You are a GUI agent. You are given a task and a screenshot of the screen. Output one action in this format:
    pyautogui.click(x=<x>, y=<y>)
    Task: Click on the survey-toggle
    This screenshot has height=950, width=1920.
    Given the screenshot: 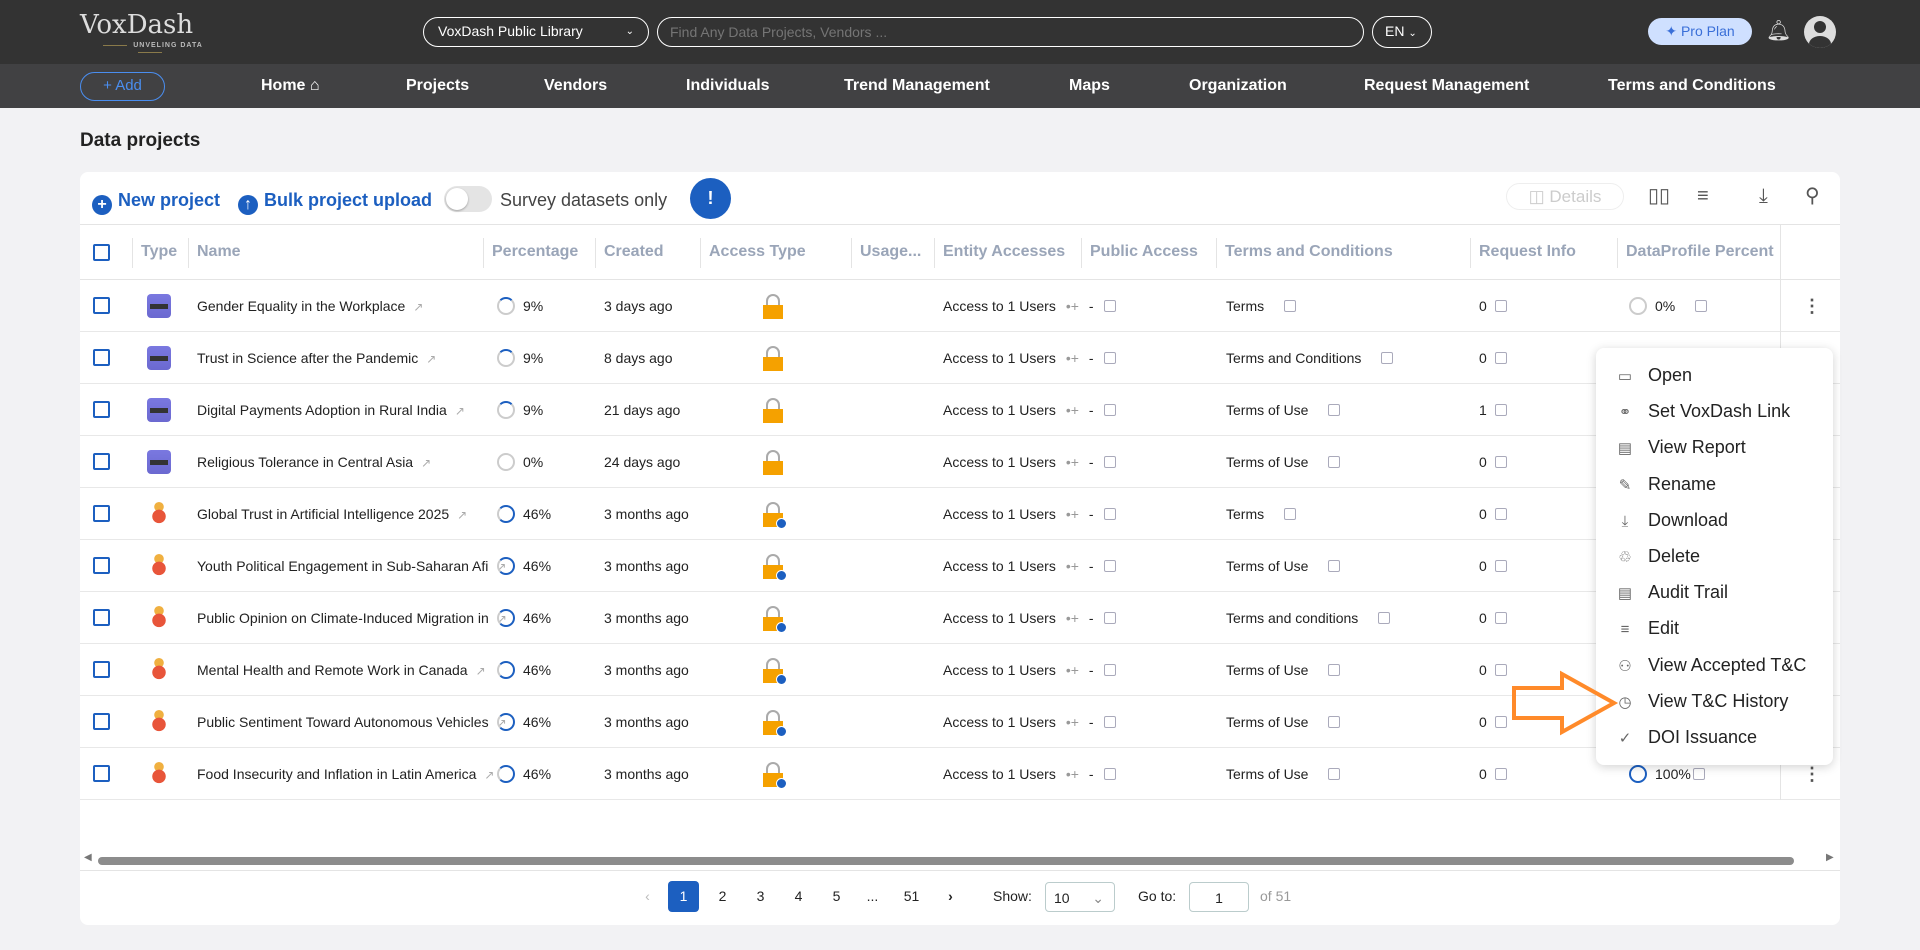 What is the action you would take?
    pyautogui.click(x=468, y=199)
    